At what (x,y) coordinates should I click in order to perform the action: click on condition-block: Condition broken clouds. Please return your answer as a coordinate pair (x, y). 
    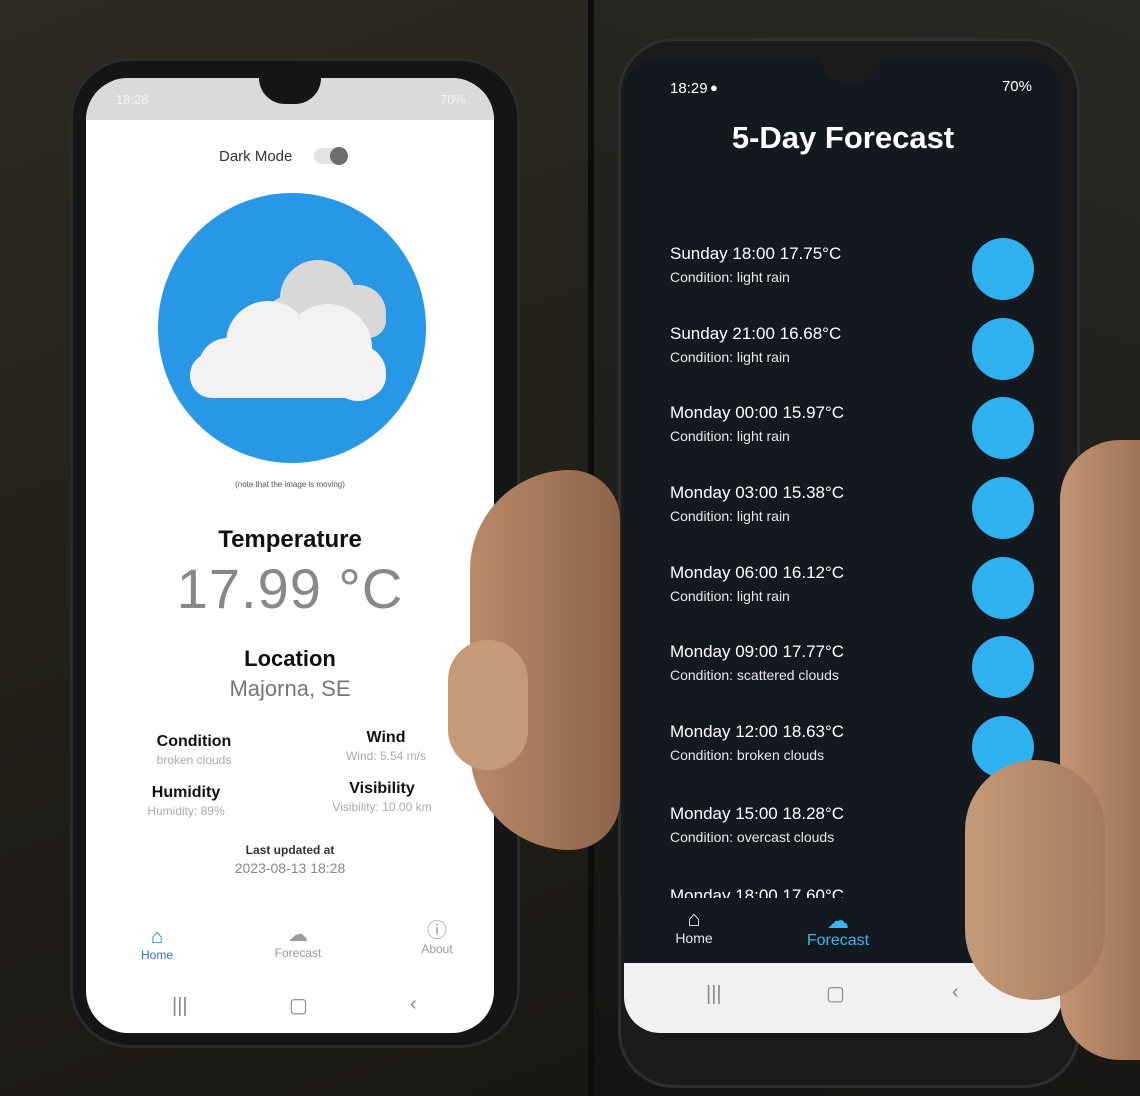
    Looking at the image, I should click on (194, 750).